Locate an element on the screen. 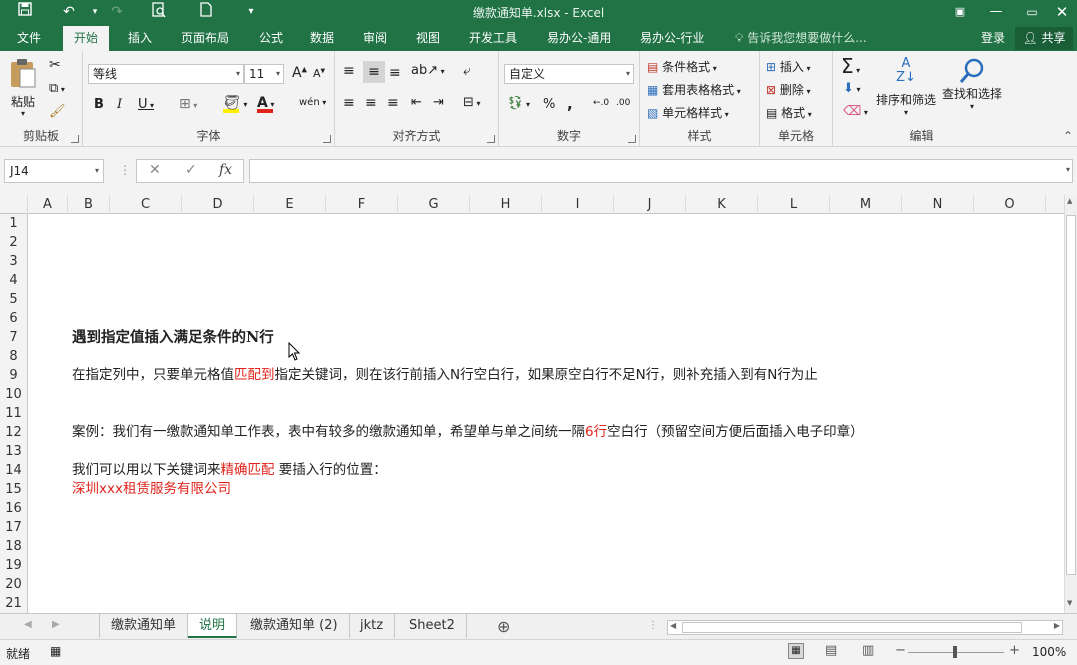  zoom-in-icon: + is located at coordinates (1014, 650).